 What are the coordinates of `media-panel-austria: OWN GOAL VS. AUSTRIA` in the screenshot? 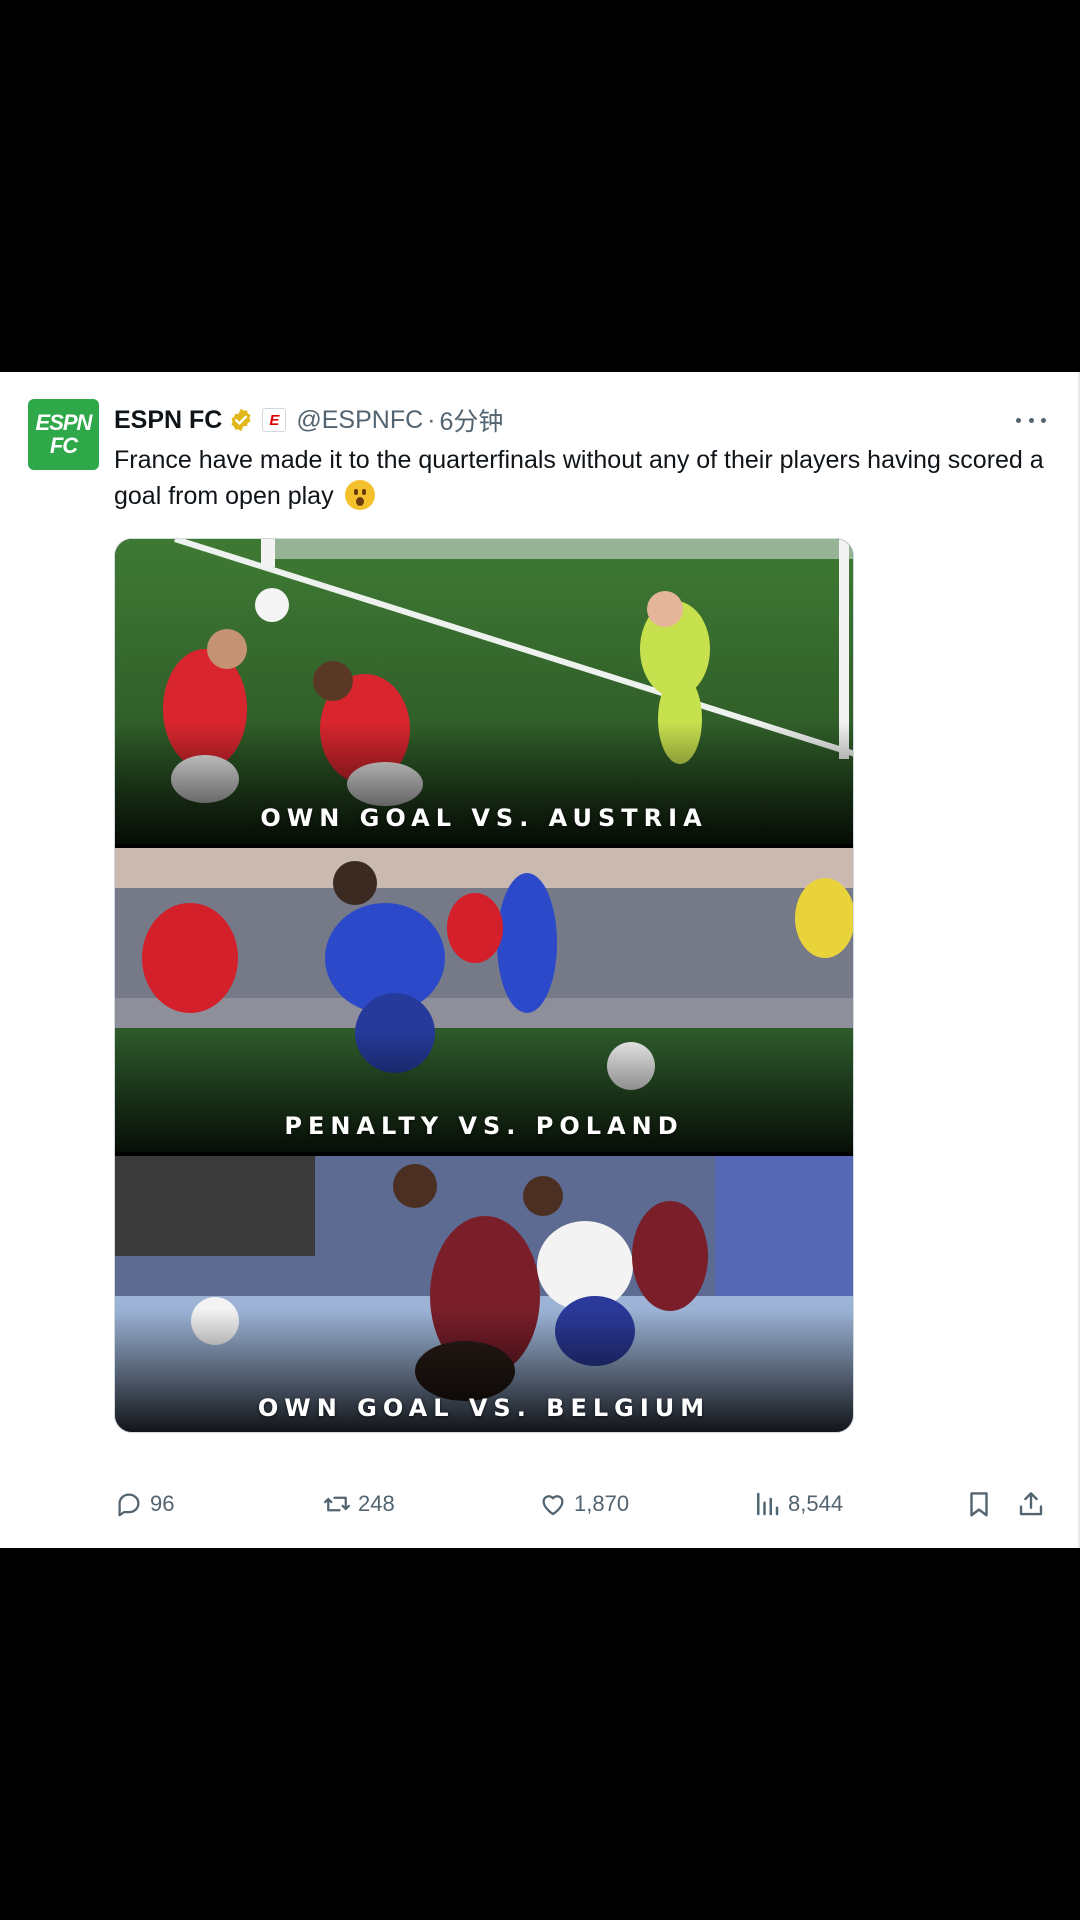 It's located at (484, 691).